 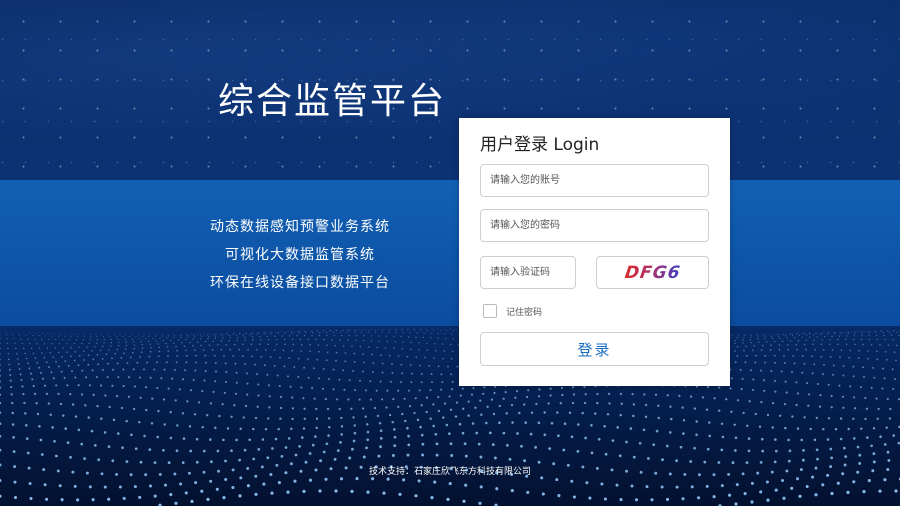 I want to click on captcha-input, so click(x=528, y=272).